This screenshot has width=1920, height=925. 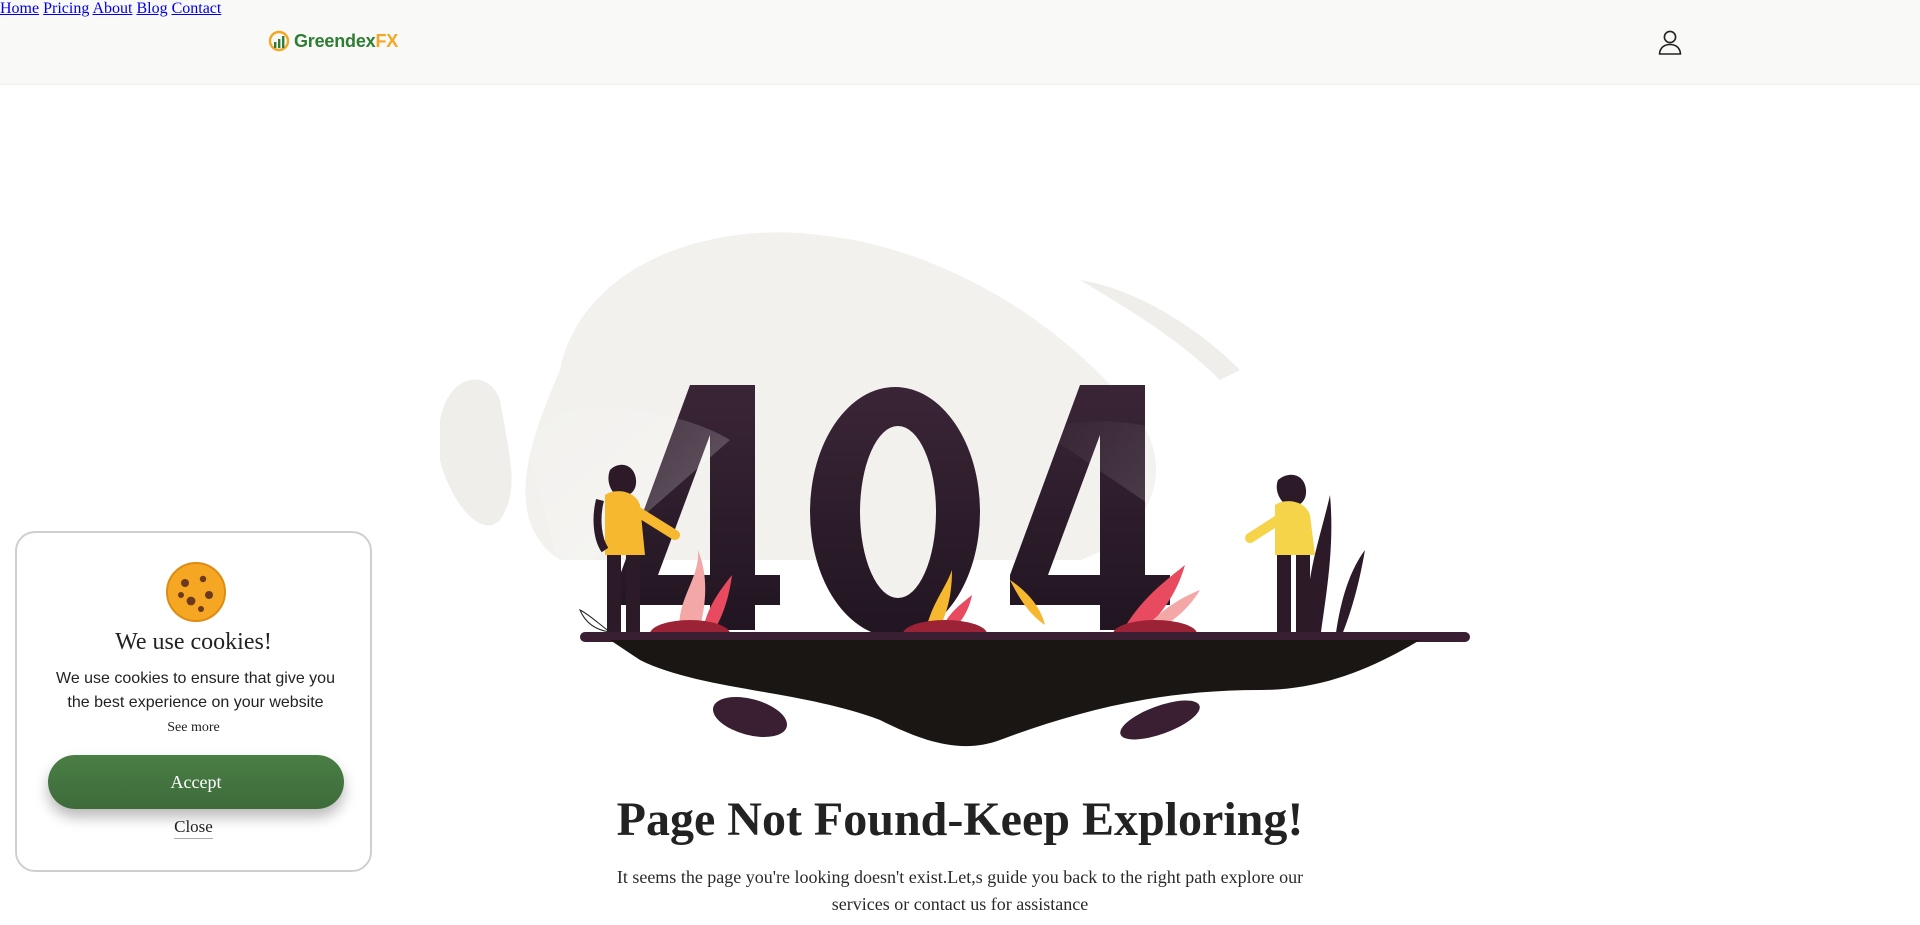 I want to click on cookie-close-label: Close, so click(x=193, y=828).